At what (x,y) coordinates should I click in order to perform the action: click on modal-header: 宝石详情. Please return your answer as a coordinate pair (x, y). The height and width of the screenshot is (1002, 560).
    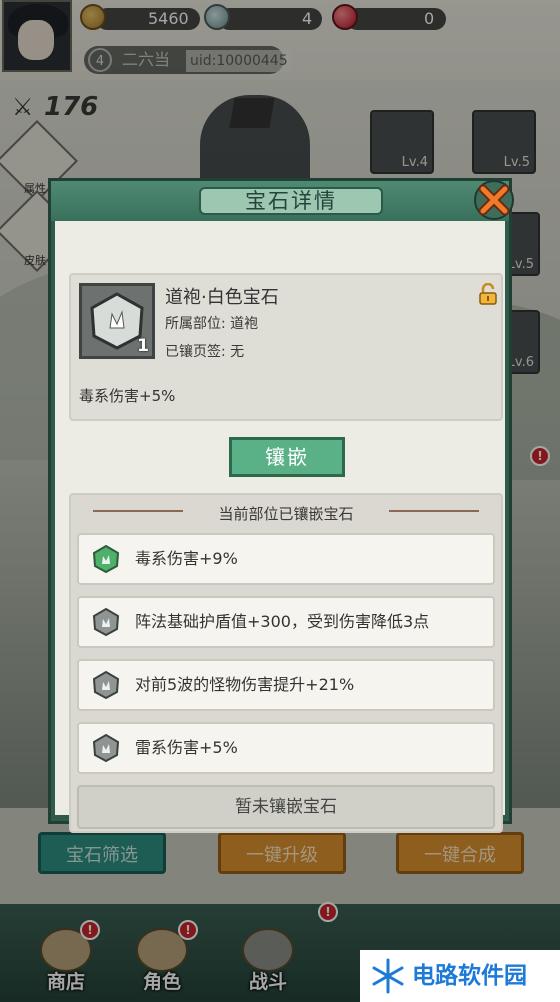
    Looking at the image, I should click on (280, 201).